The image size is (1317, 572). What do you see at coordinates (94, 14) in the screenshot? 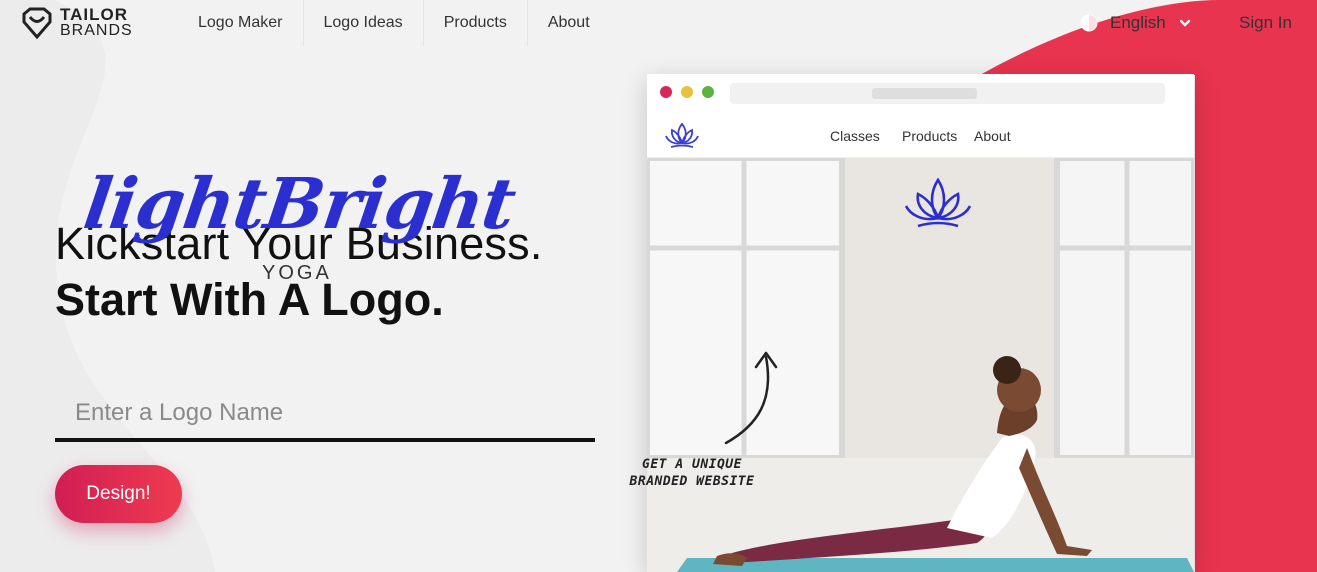
I see `brand-line-1: TAILOR` at bounding box center [94, 14].